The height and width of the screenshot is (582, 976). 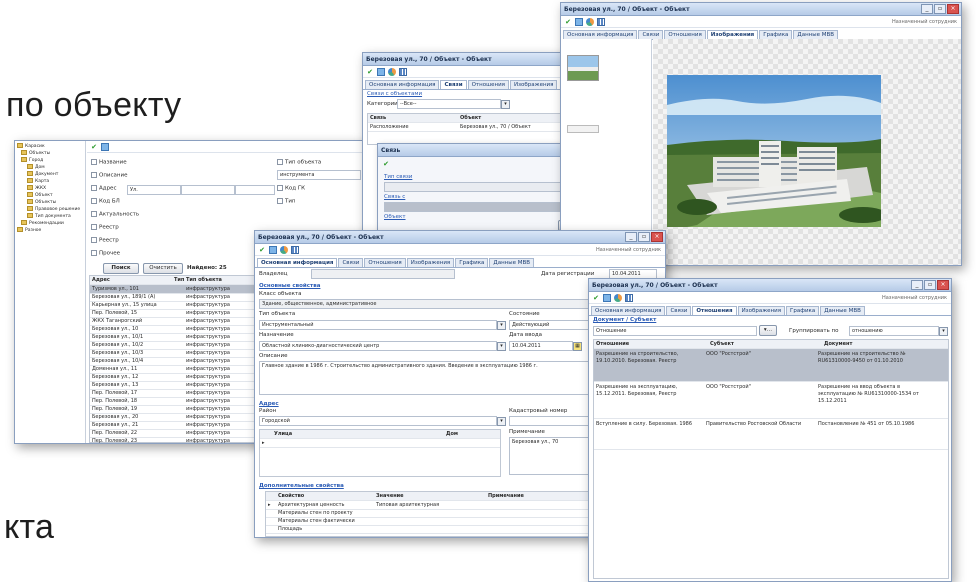 I want to click on column-header: Субъект, so click(x=765, y=344).